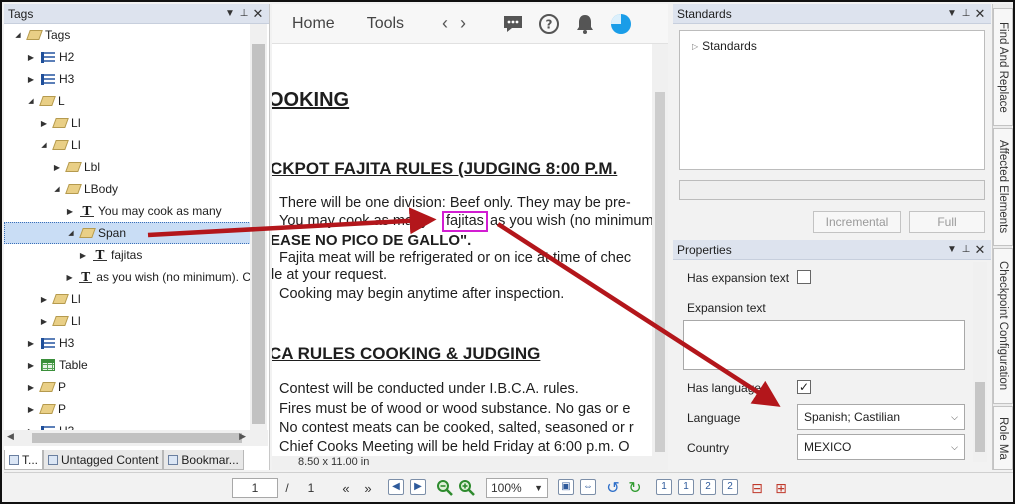  Describe the element at coordinates (385, 24) in the screenshot. I see `tools-menu: Tools` at that location.